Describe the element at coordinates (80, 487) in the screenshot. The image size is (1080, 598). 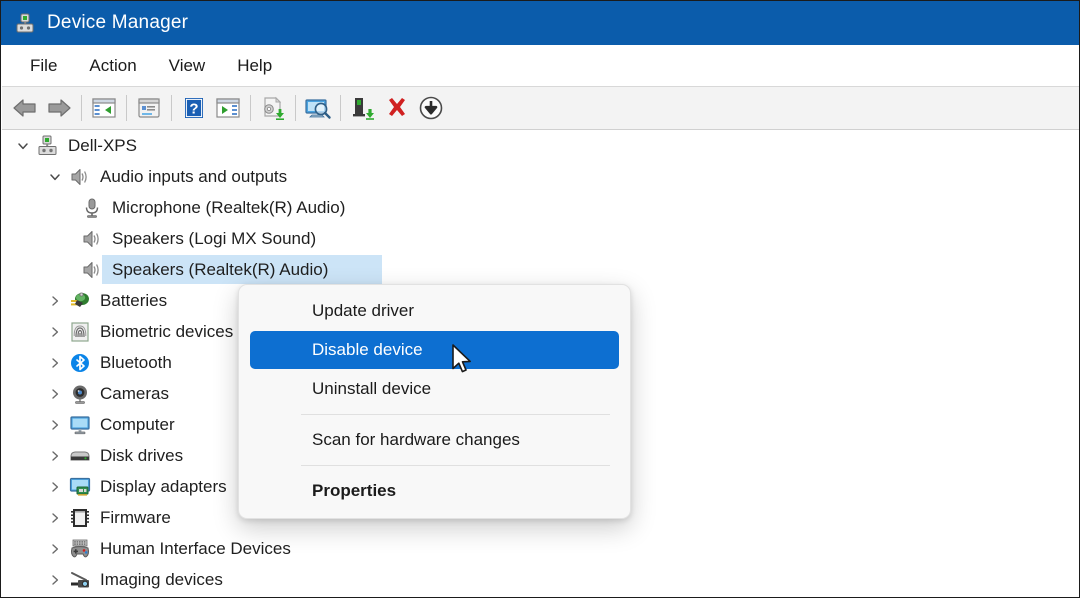
I see `display-adapter-icon` at that location.